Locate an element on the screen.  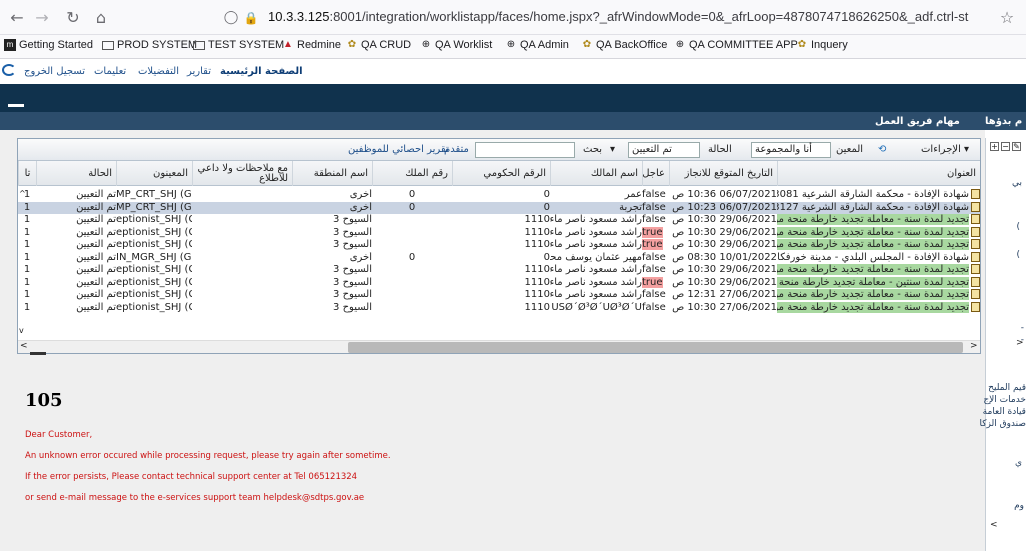
actions-menu: الإجراءات ▾ is located at coordinates (945, 149).